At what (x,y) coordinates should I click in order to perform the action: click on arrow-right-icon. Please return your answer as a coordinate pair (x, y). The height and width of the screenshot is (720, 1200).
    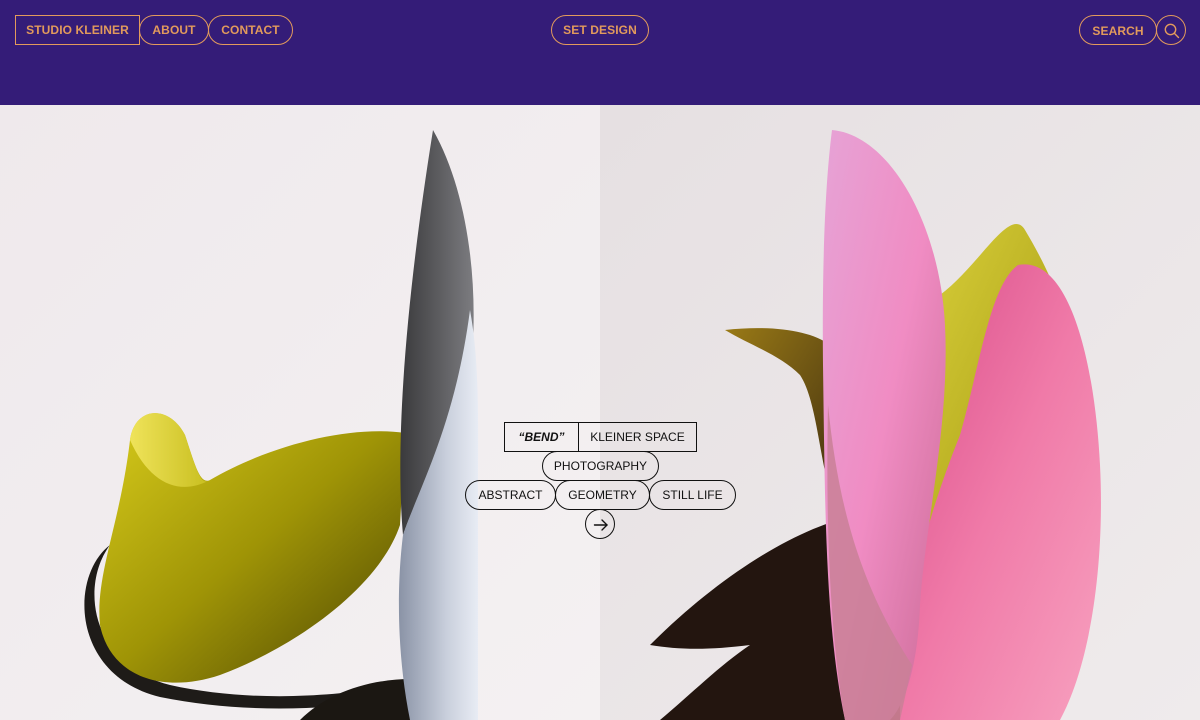
    Looking at the image, I should click on (600, 524).